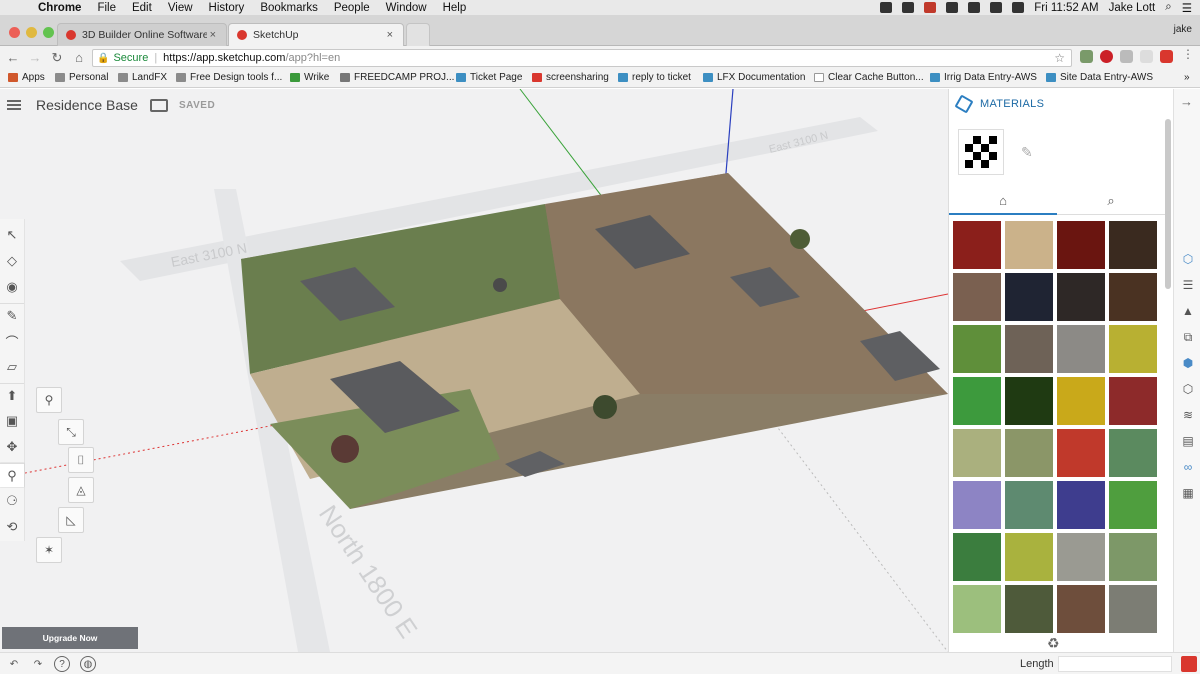  Describe the element at coordinates (1188, 259) in the screenshot. I see `entity-info-icon: ⬡` at that location.